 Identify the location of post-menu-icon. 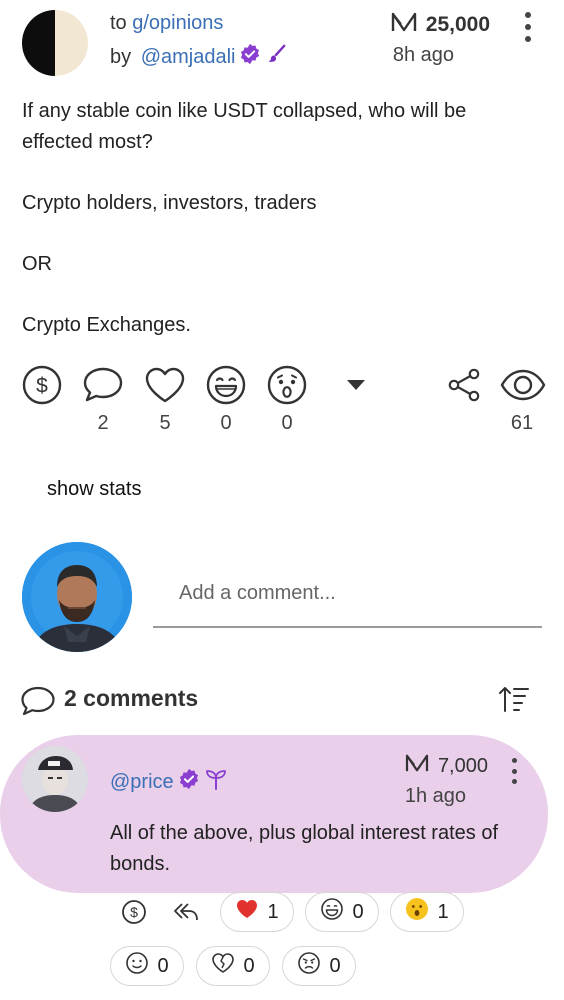
(528, 27).